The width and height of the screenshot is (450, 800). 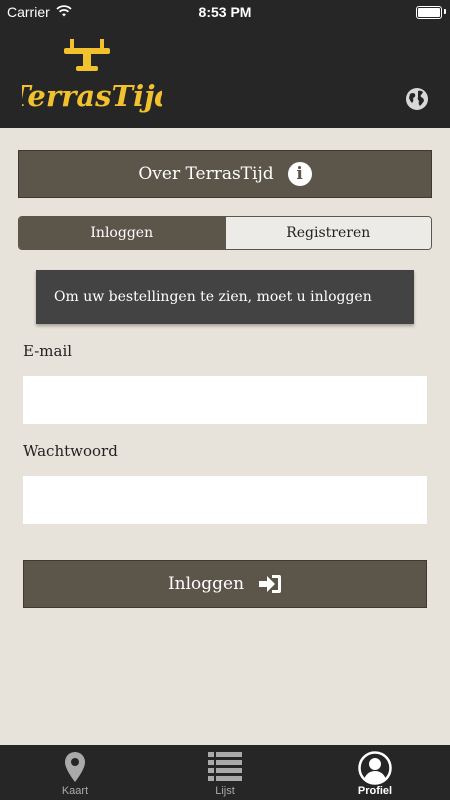 What do you see at coordinates (225, 766) in the screenshot?
I see `list-icon` at bounding box center [225, 766].